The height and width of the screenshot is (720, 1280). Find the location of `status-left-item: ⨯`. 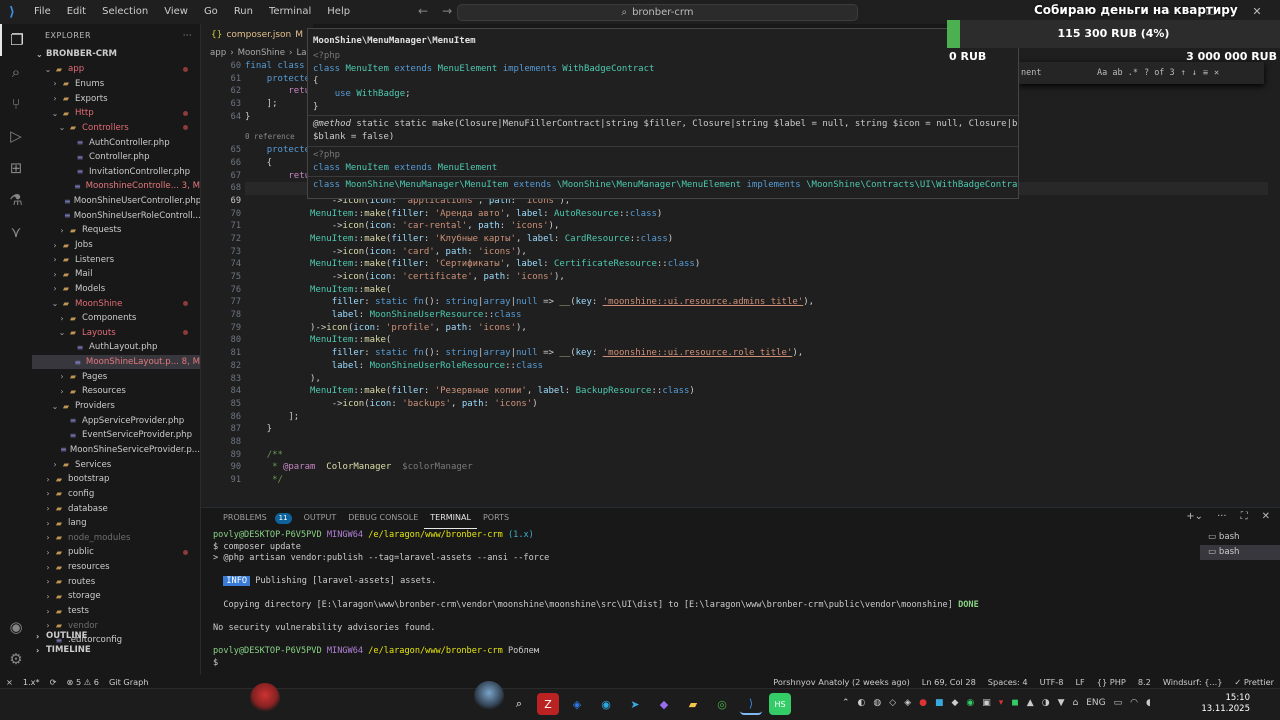

status-left-item: ⨯ is located at coordinates (9, 682).